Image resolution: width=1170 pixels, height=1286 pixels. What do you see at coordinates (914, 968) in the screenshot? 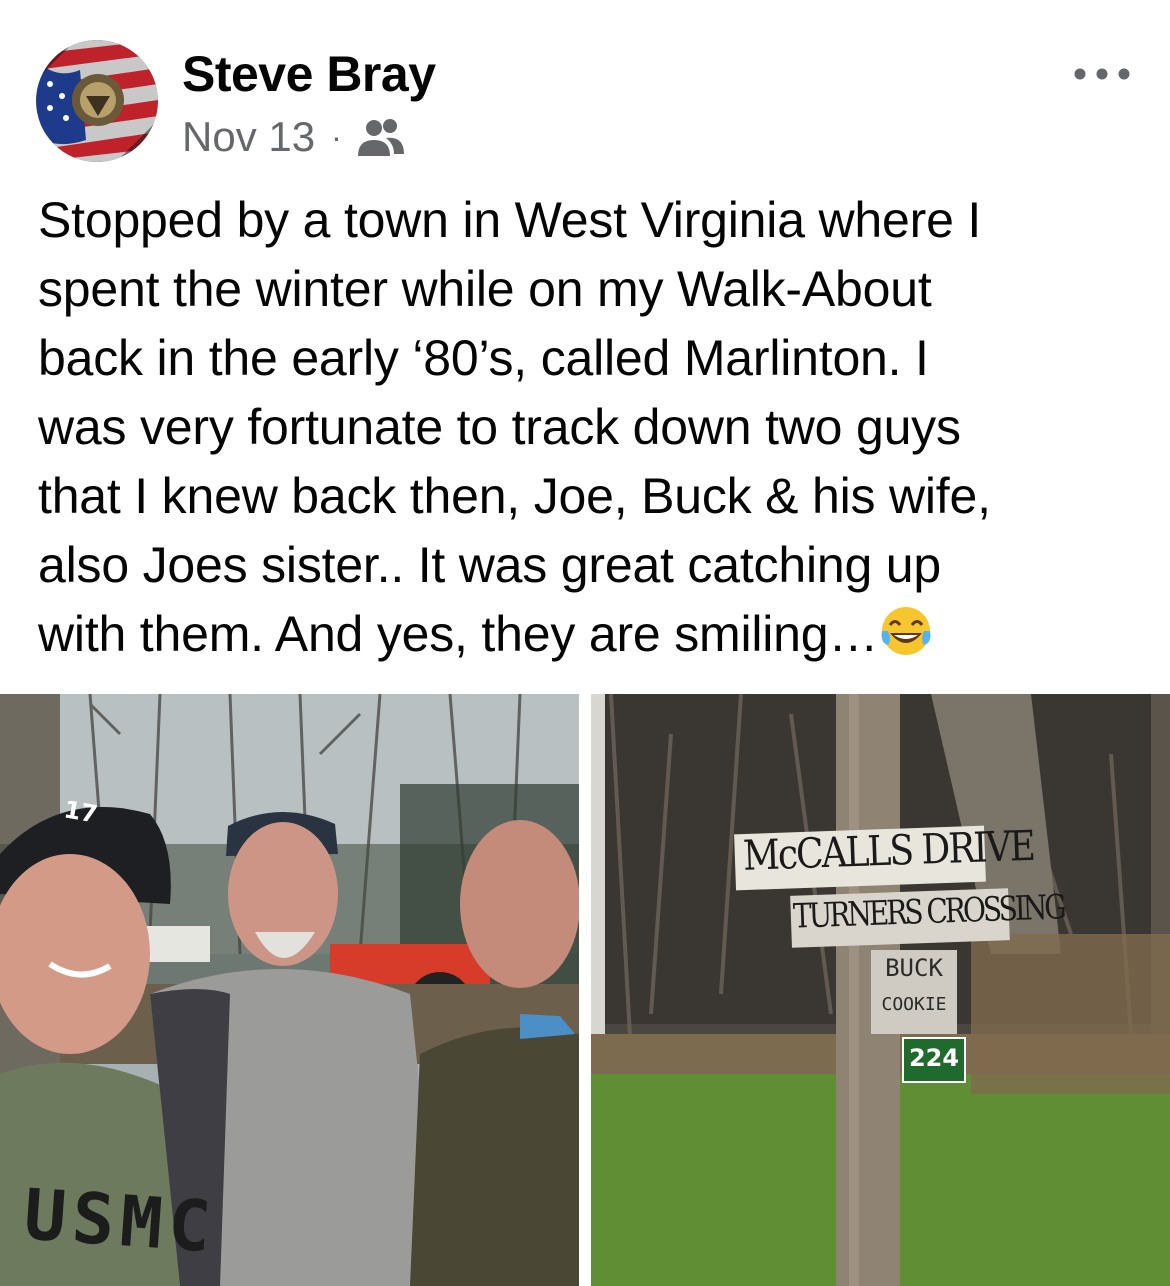
I see `sign-buck: BUCK` at bounding box center [914, 968].